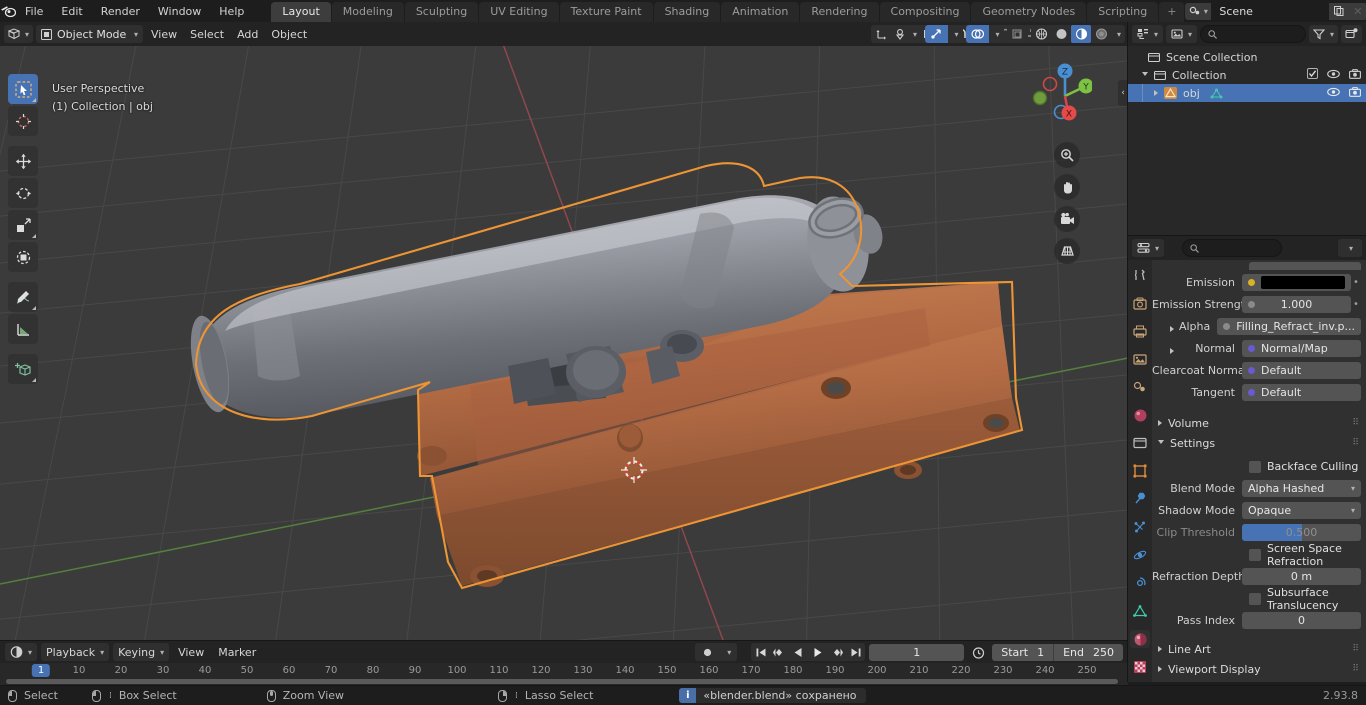  What do you see at coordinates (519, 12) in the screenshot?
I see `tab-uv-editing: UV Editing` at bounding box center [519, 12].